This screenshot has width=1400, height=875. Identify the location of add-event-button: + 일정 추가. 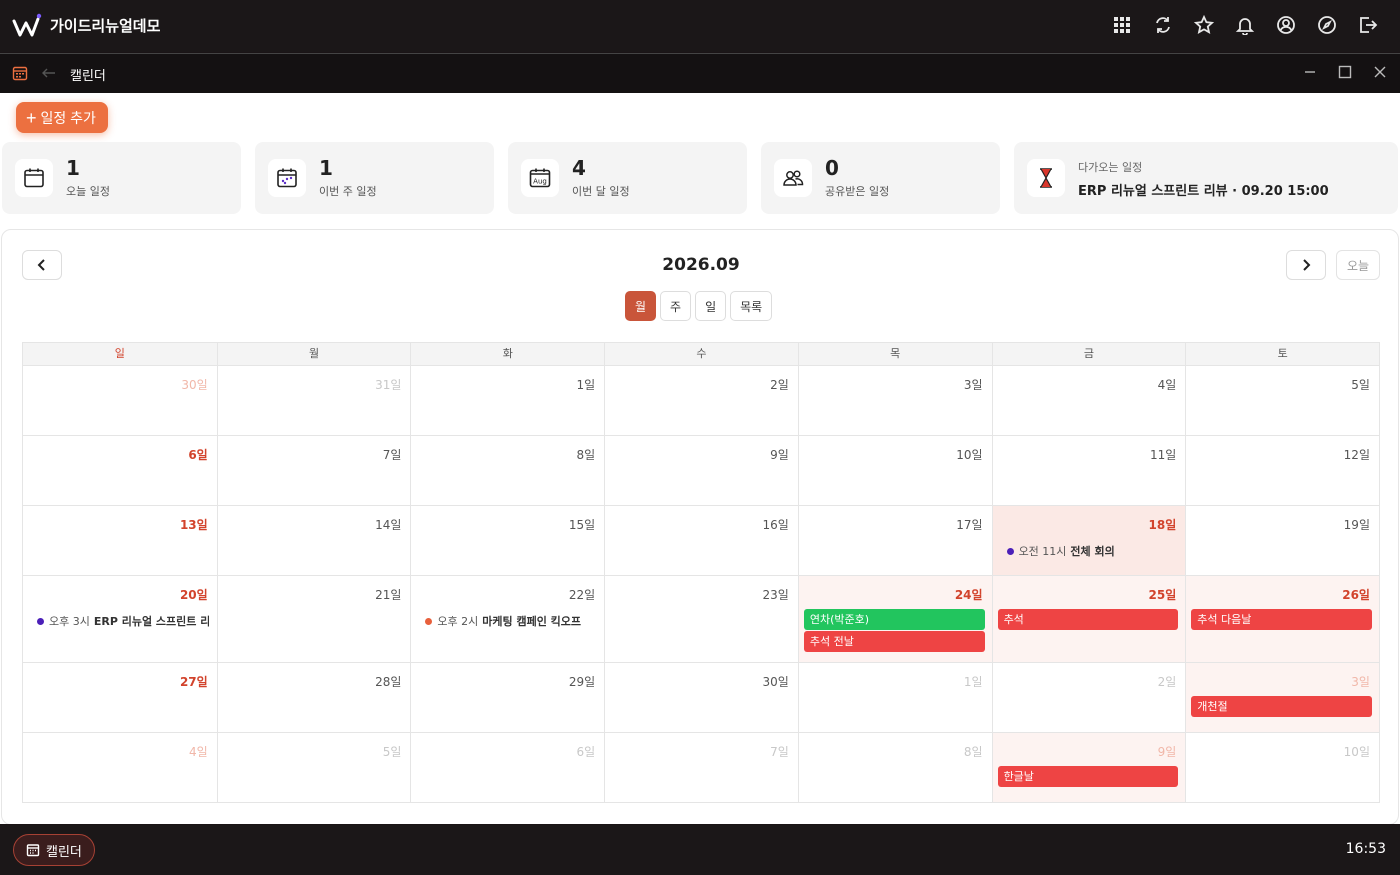
(62, 117).